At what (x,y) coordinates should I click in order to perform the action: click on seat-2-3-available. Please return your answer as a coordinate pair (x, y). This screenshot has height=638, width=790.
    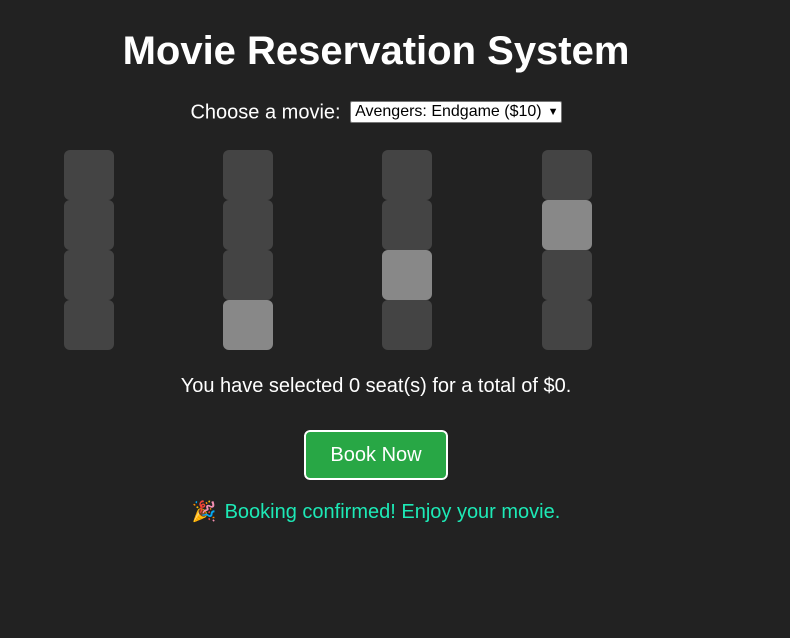
    Looking at the image, I should click on (248, 275).